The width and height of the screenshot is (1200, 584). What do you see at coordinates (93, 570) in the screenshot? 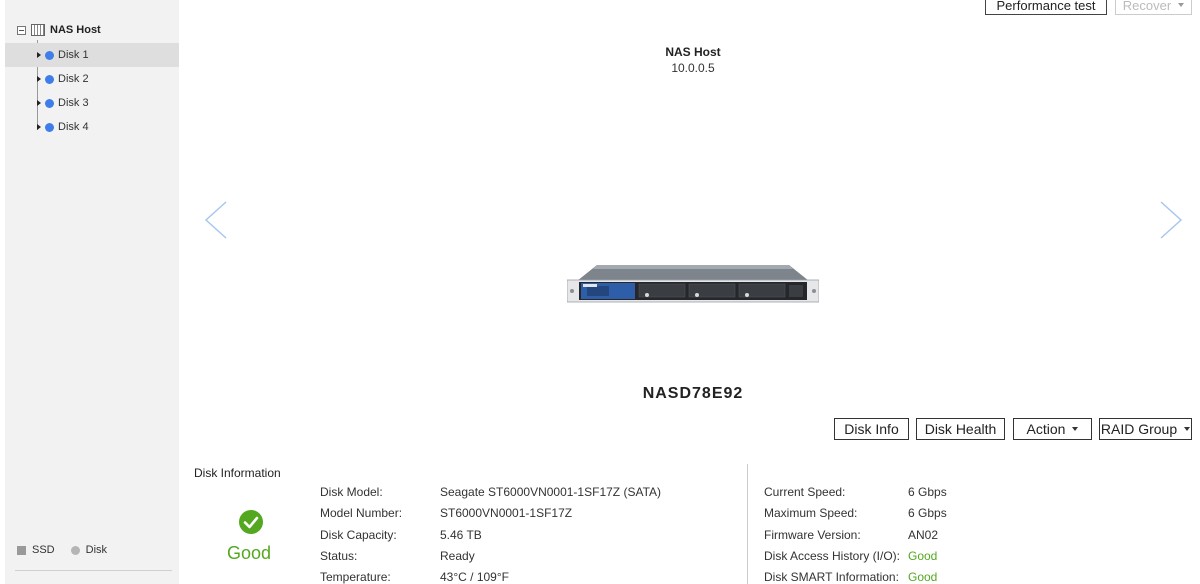
I see `sidebar-divider` at bounding box center [93, 570].